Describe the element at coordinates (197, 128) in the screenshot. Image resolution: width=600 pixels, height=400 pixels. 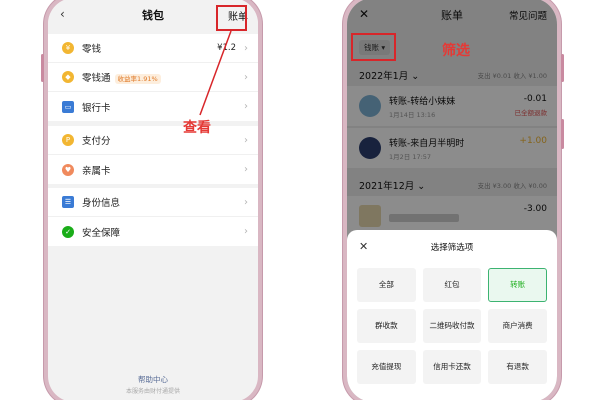
I see `annotation-view: 查看` at that location.